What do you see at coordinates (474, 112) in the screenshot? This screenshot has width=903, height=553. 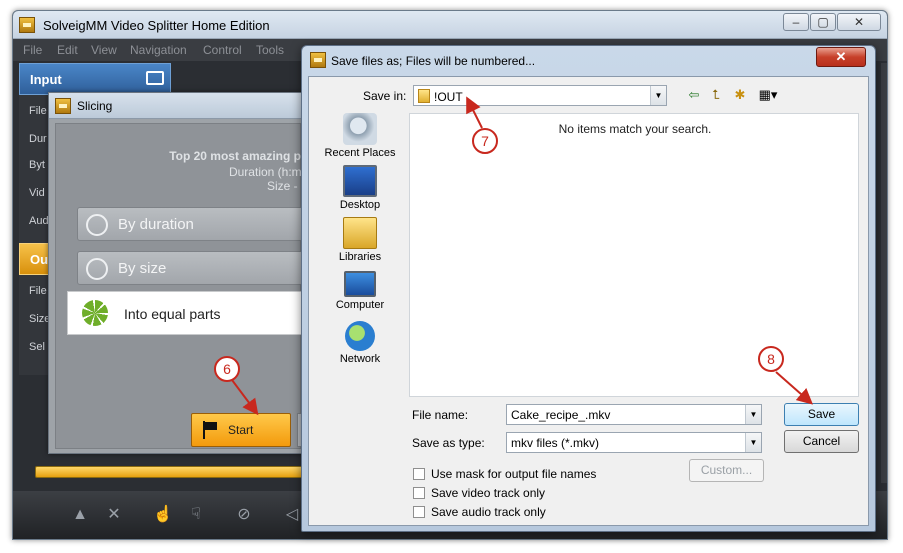 I see `callout-7-arrow` at bounding box center [474, 112].